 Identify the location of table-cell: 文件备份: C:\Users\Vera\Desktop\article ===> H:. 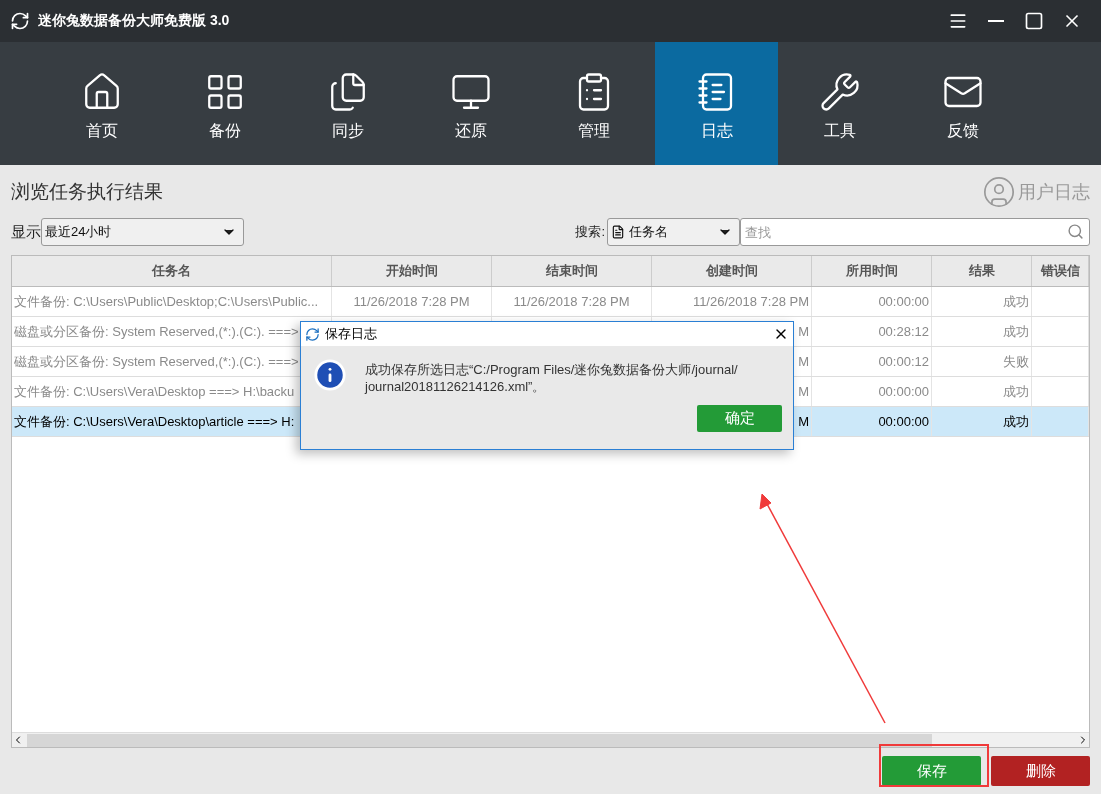
(154, 421).